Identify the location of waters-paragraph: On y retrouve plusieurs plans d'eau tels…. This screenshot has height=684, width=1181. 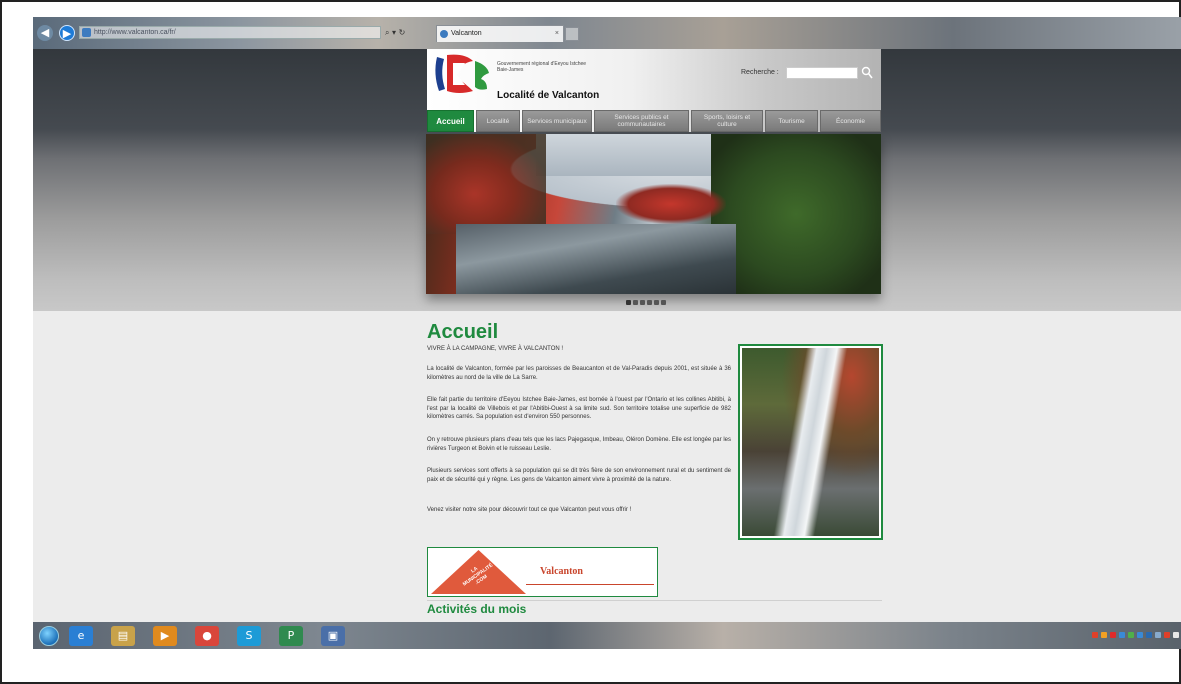
(579, 444).